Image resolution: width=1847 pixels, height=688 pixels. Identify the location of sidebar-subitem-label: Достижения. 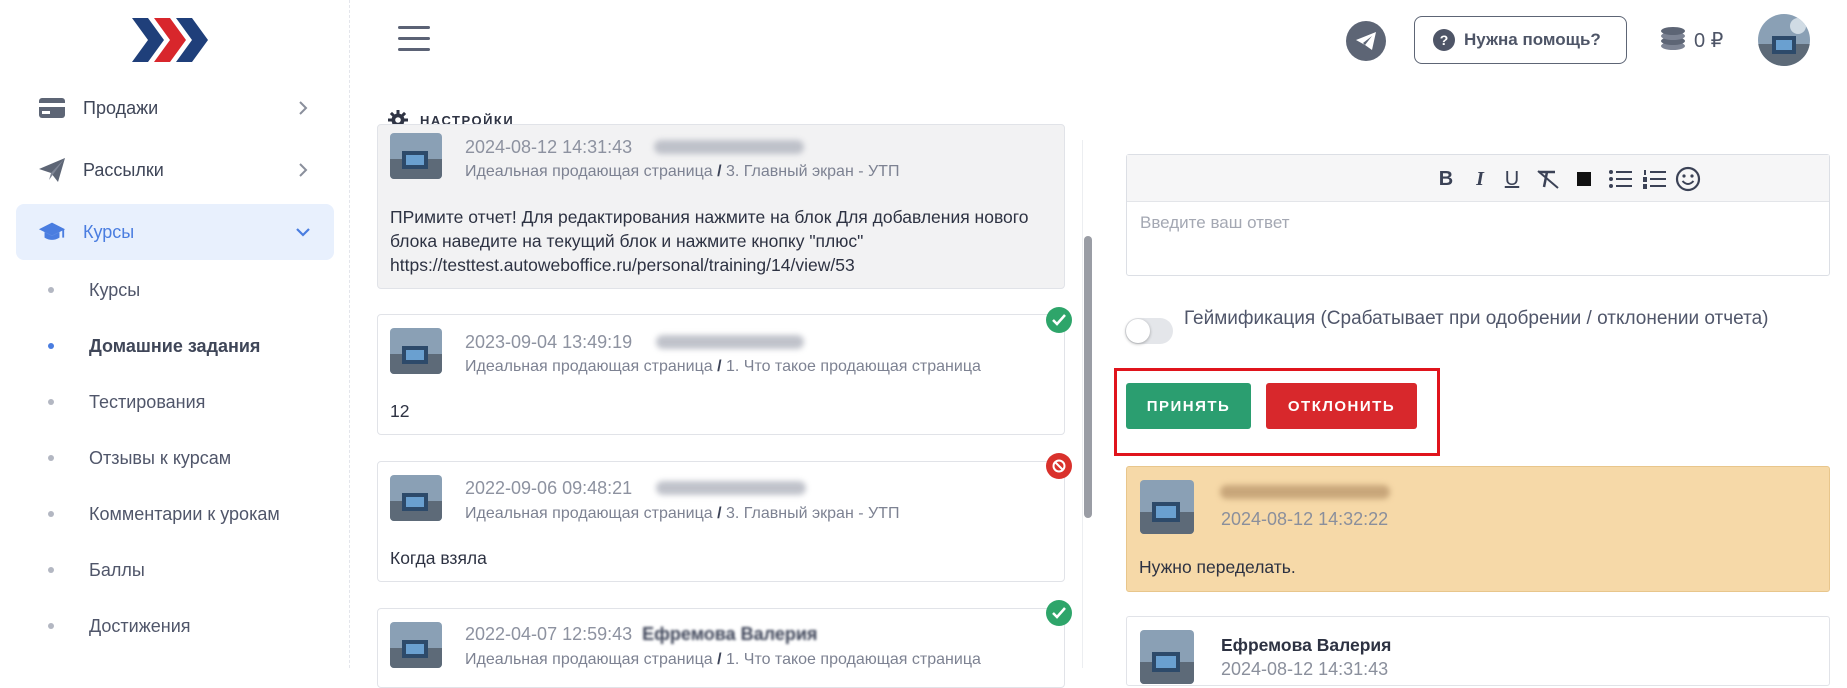
(140, 625).